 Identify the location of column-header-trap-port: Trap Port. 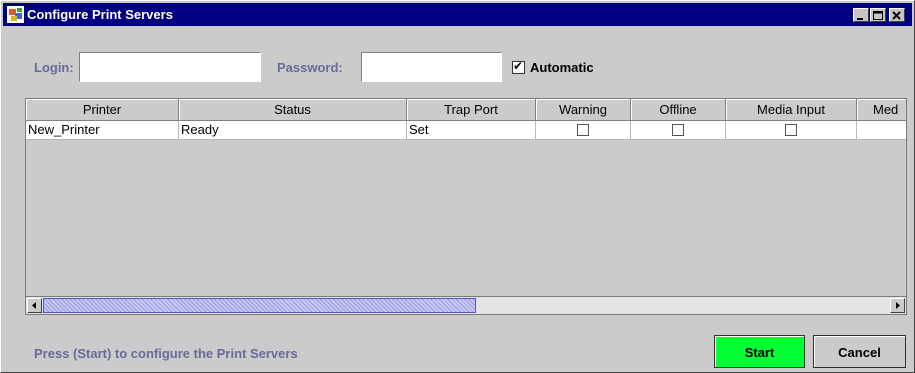
(471, 110).